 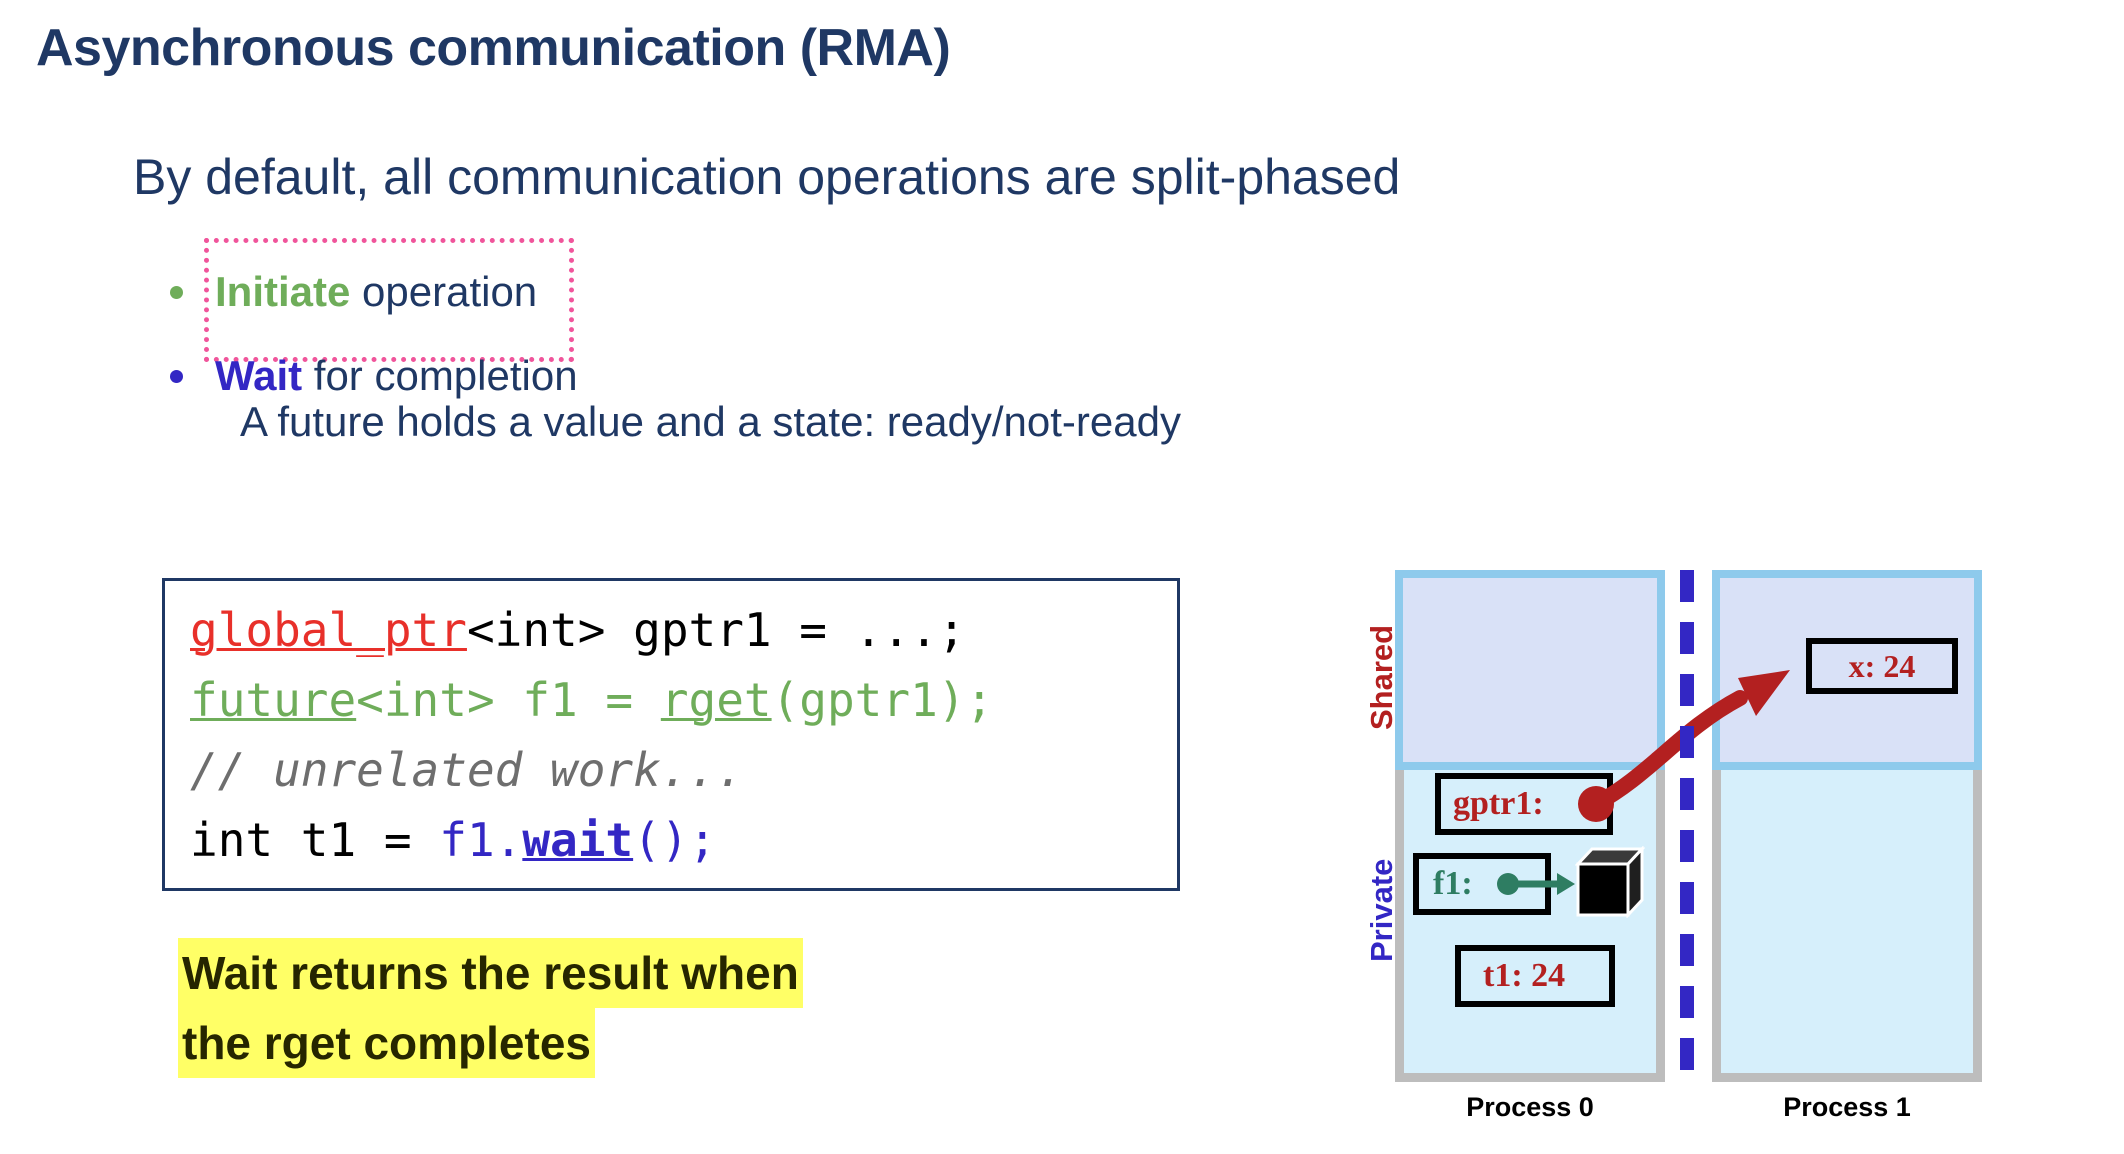 I want to click on code-token-f1: f1., so click(x=481, y=840).